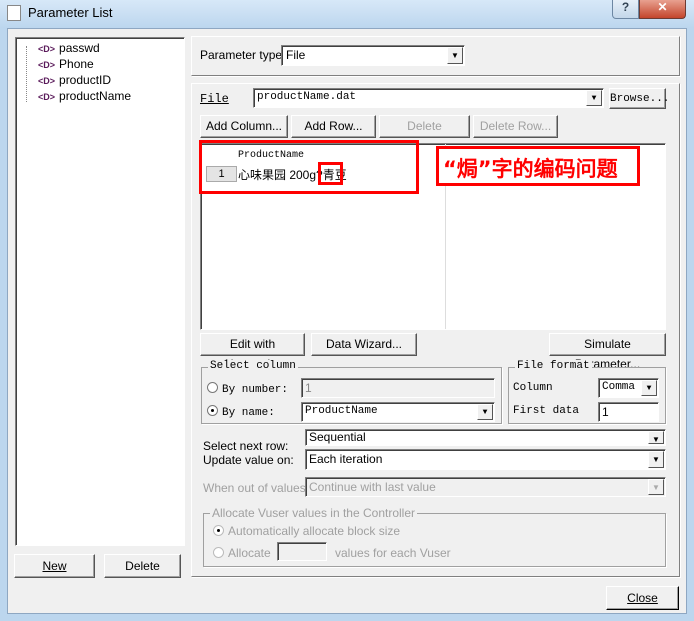 The image size is (694, 621). Describe the element at coordinates (485, 459) in the screenshot. I see `update-value-select: Each iteration ▼` at that location.